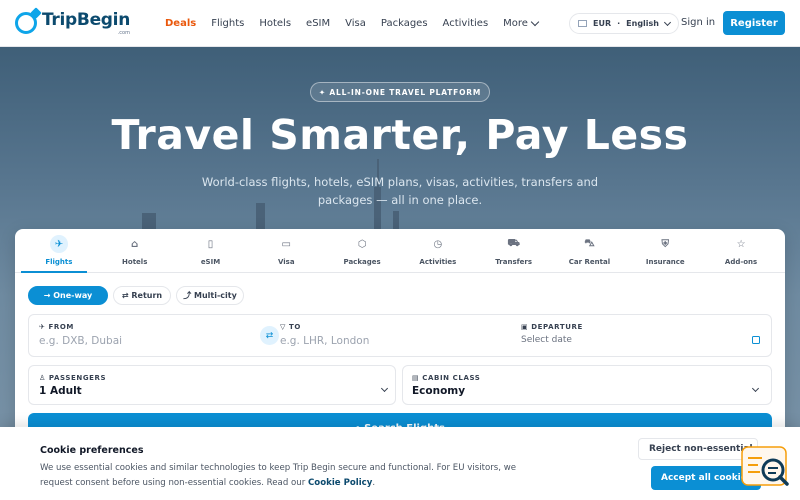 This screenshot has height=500, width=800. I want to click on plane-icon: ✈, so click(58, 244).